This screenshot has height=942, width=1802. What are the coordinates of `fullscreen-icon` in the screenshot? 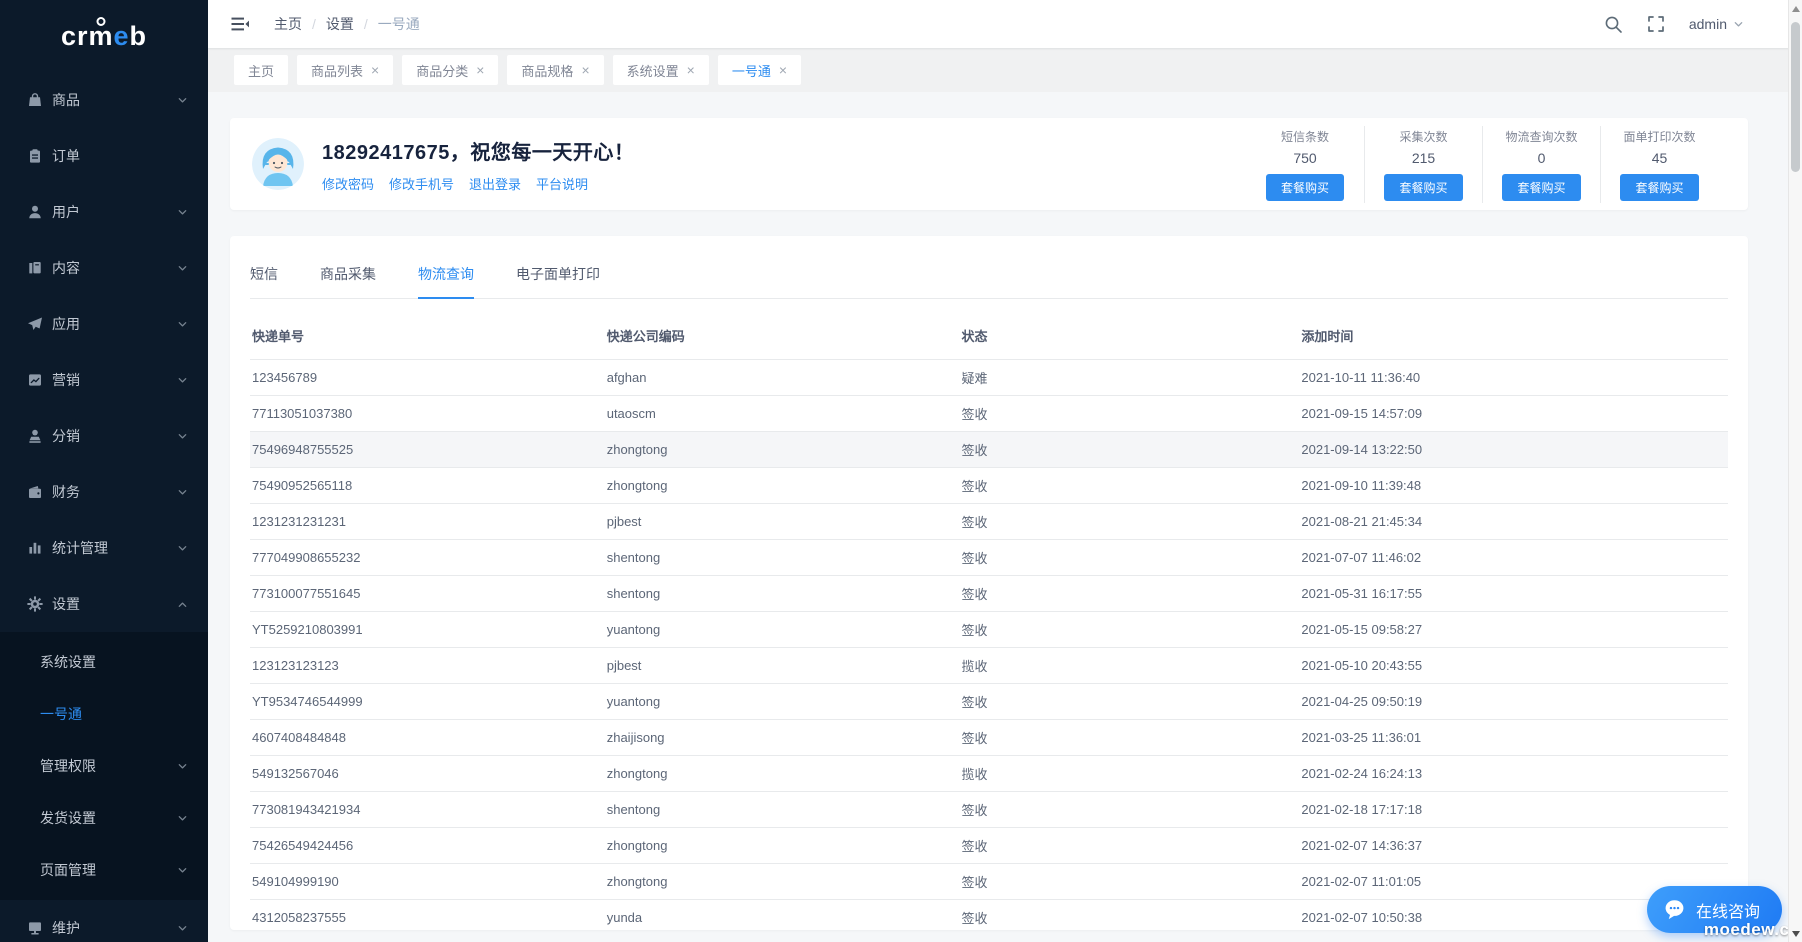 It's located at (1656, 24).